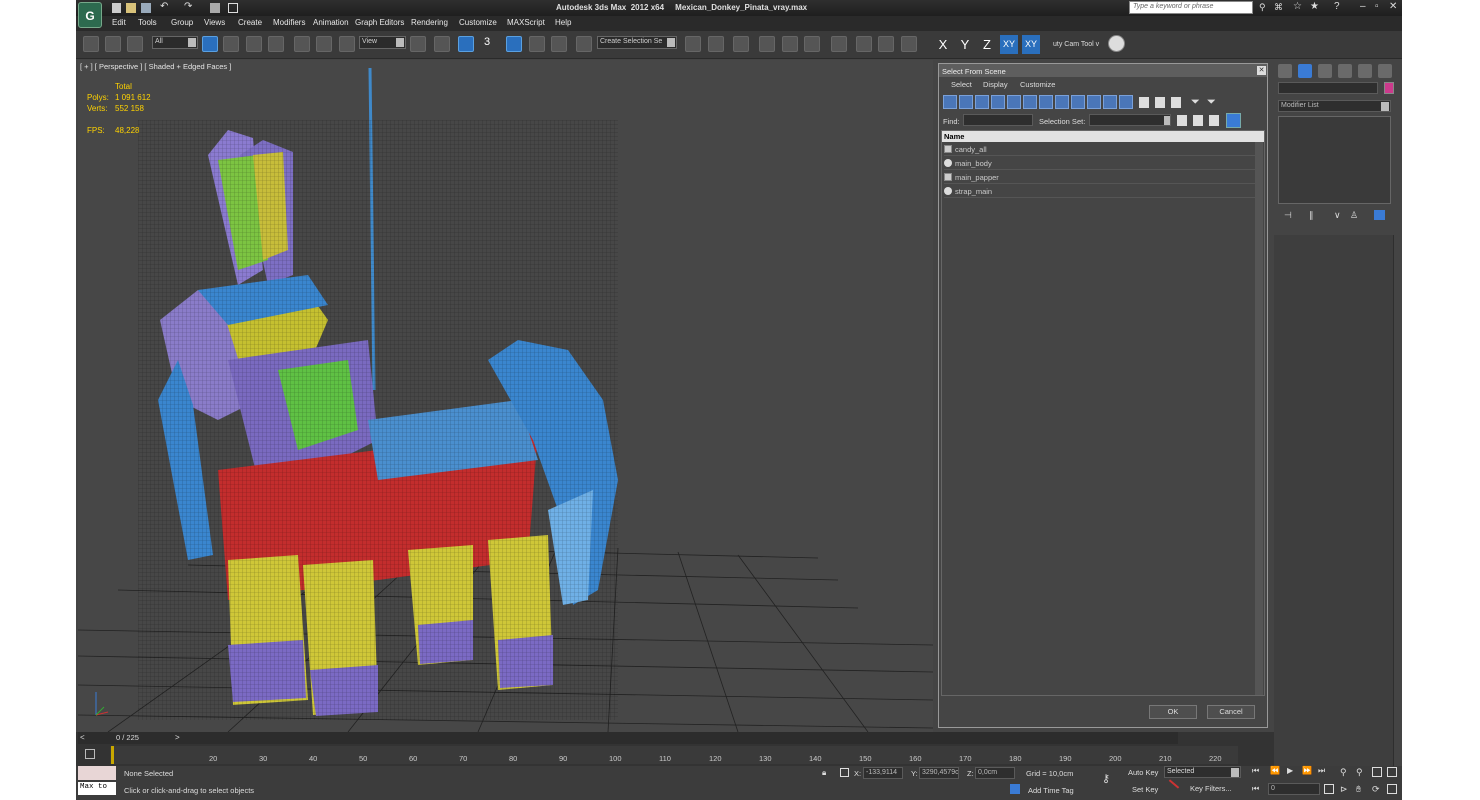 The image size is (1480, 800). Describe the element at coordinates (995, 84) in the screenshot. I see `dialog-menu-display: Display` at that location.